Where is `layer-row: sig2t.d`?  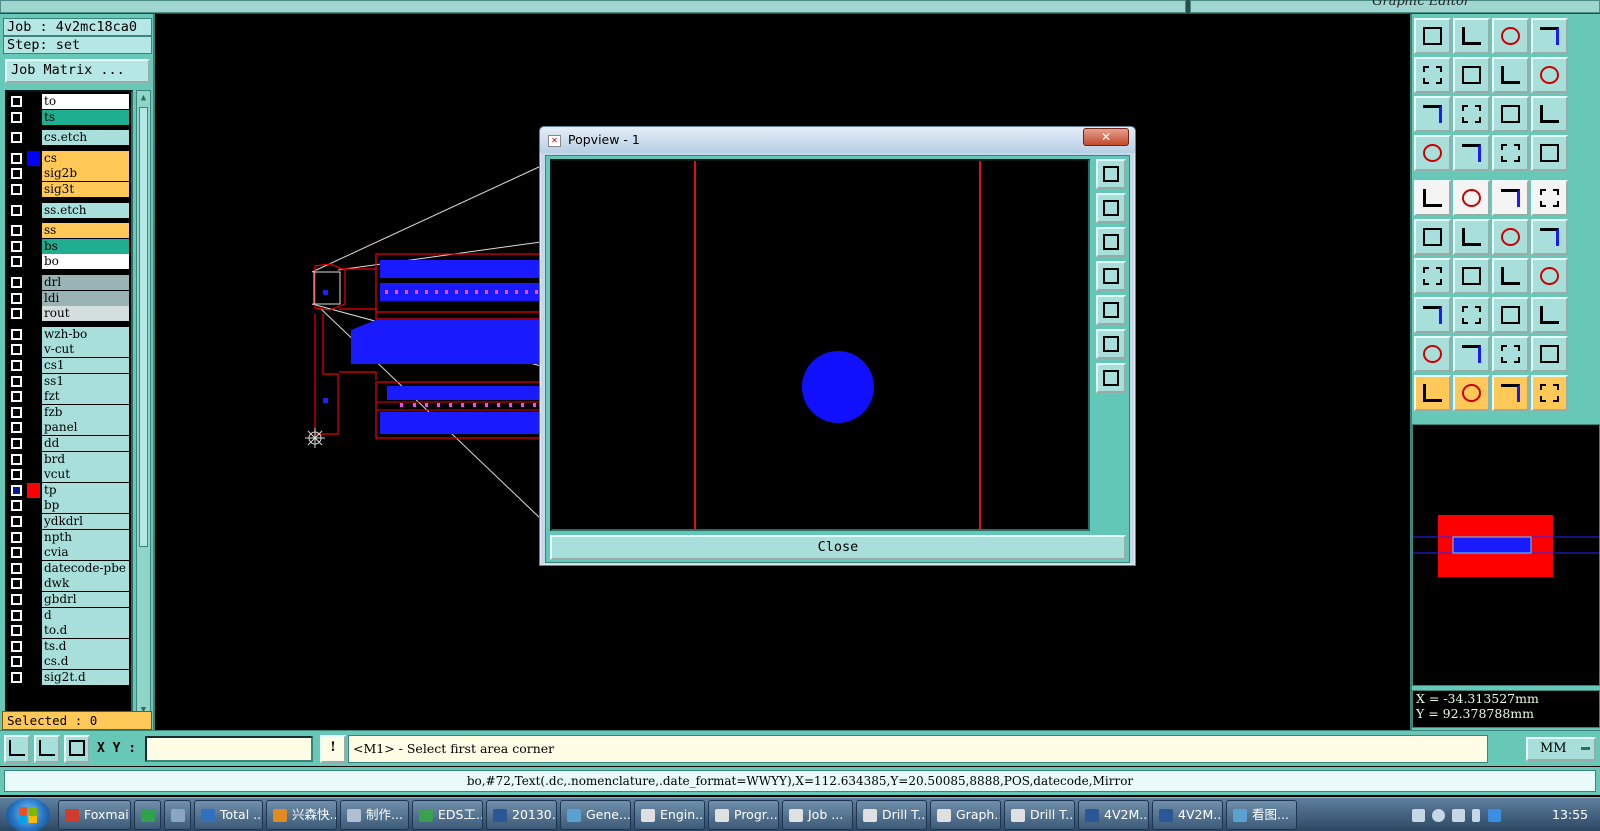 layer-row: sig2t.d is located at coordinates (69, 677).